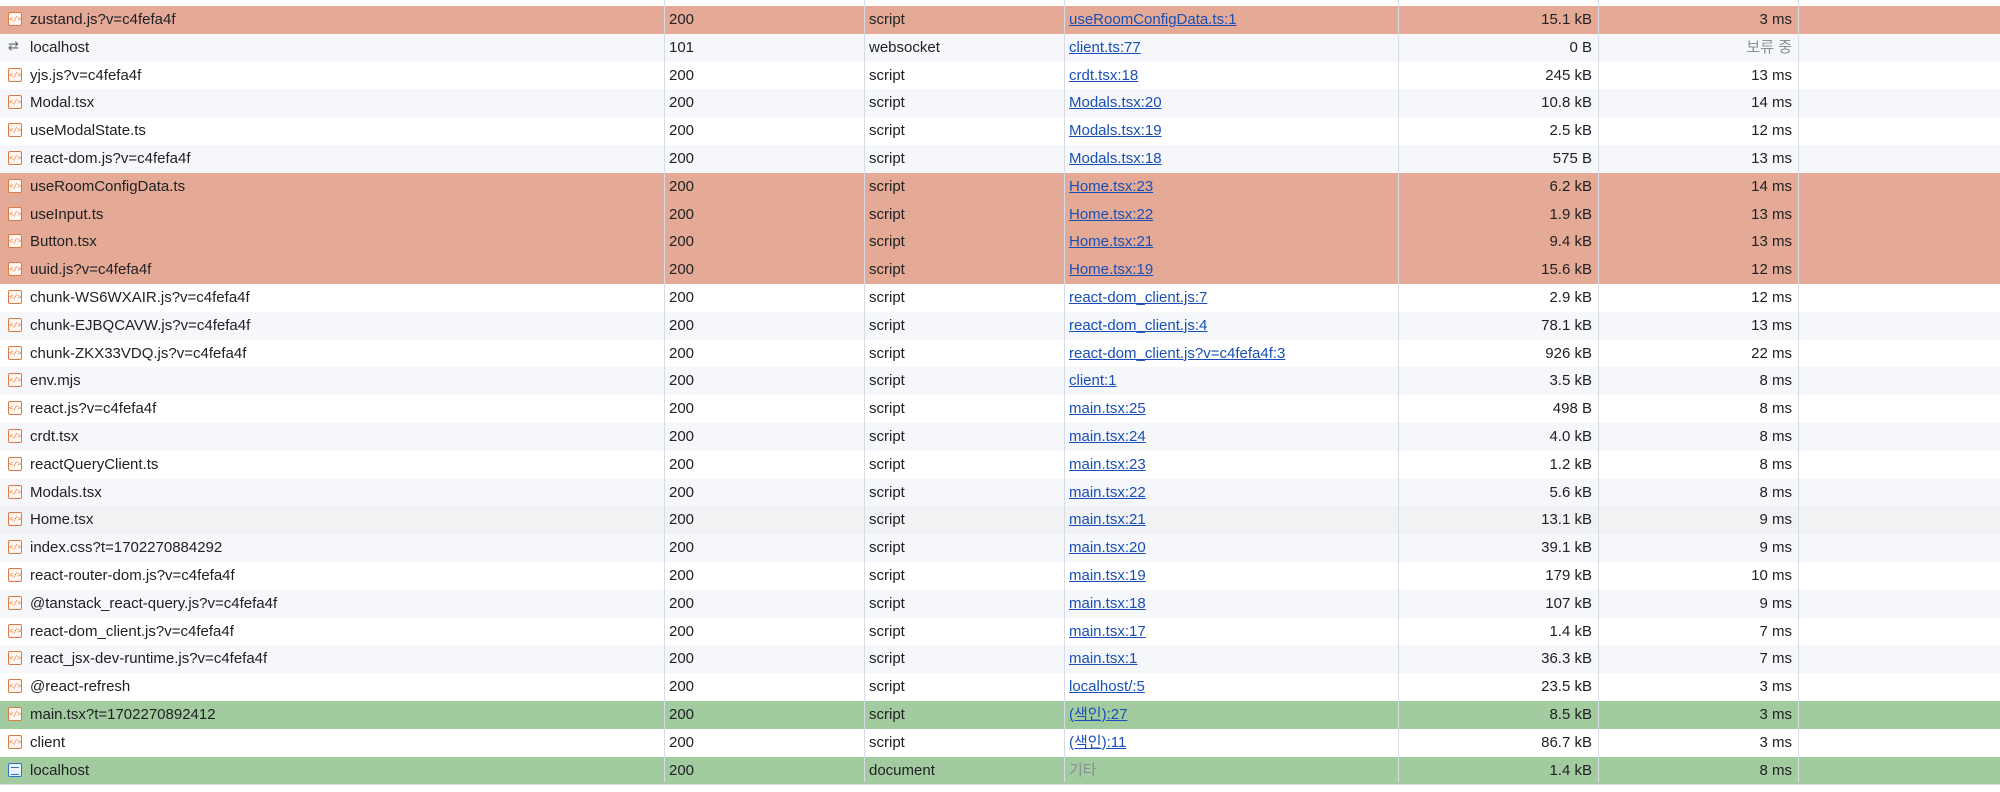  I want to click on initiator-link: Home.tsx:23, so click(1111, 186).